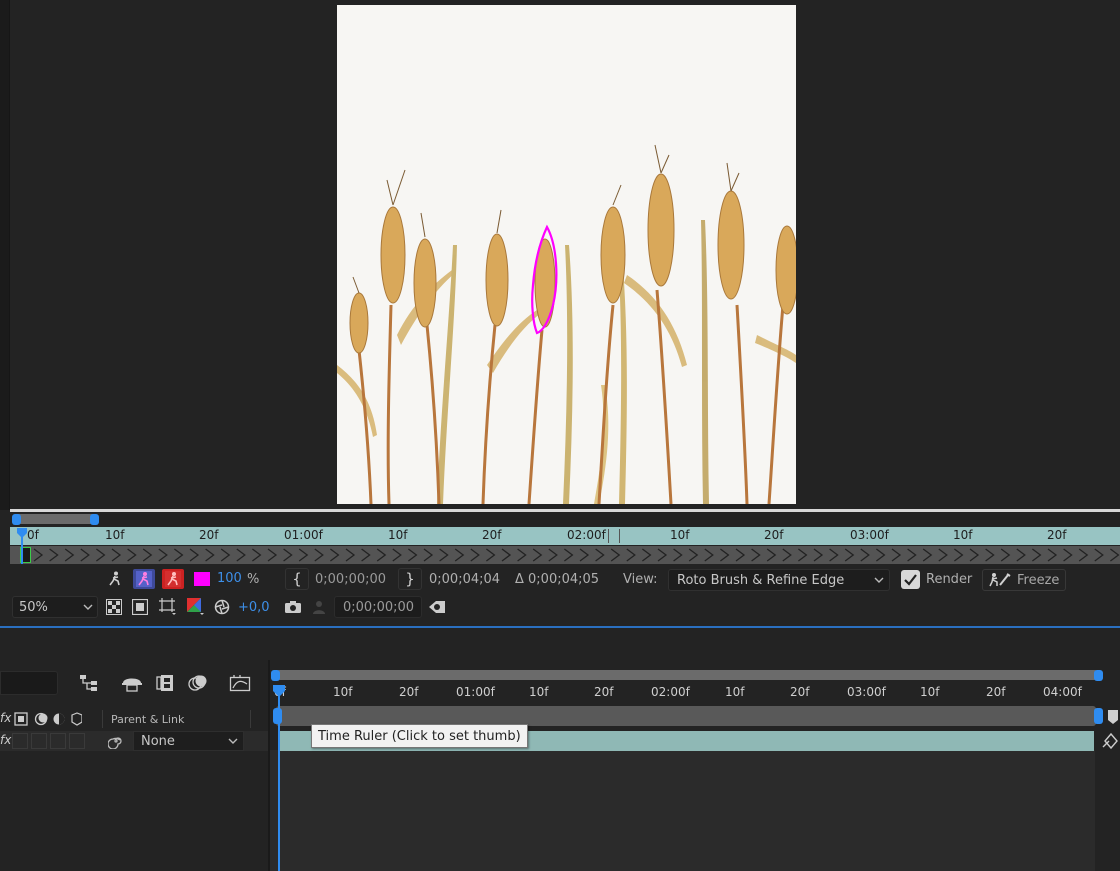  What do you see at coordinates (116, 741) in the screenshot?
I see `pick-whip-spiral-icon` at bounding box center [116, 741].